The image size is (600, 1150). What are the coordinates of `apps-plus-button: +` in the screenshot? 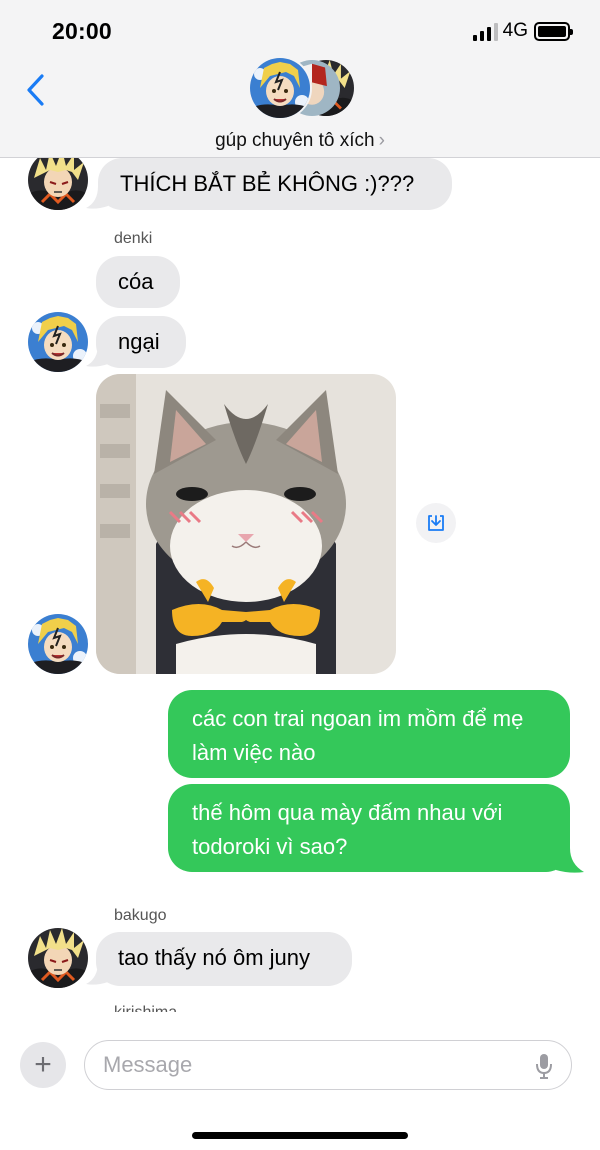 It's located at (43, 1065).